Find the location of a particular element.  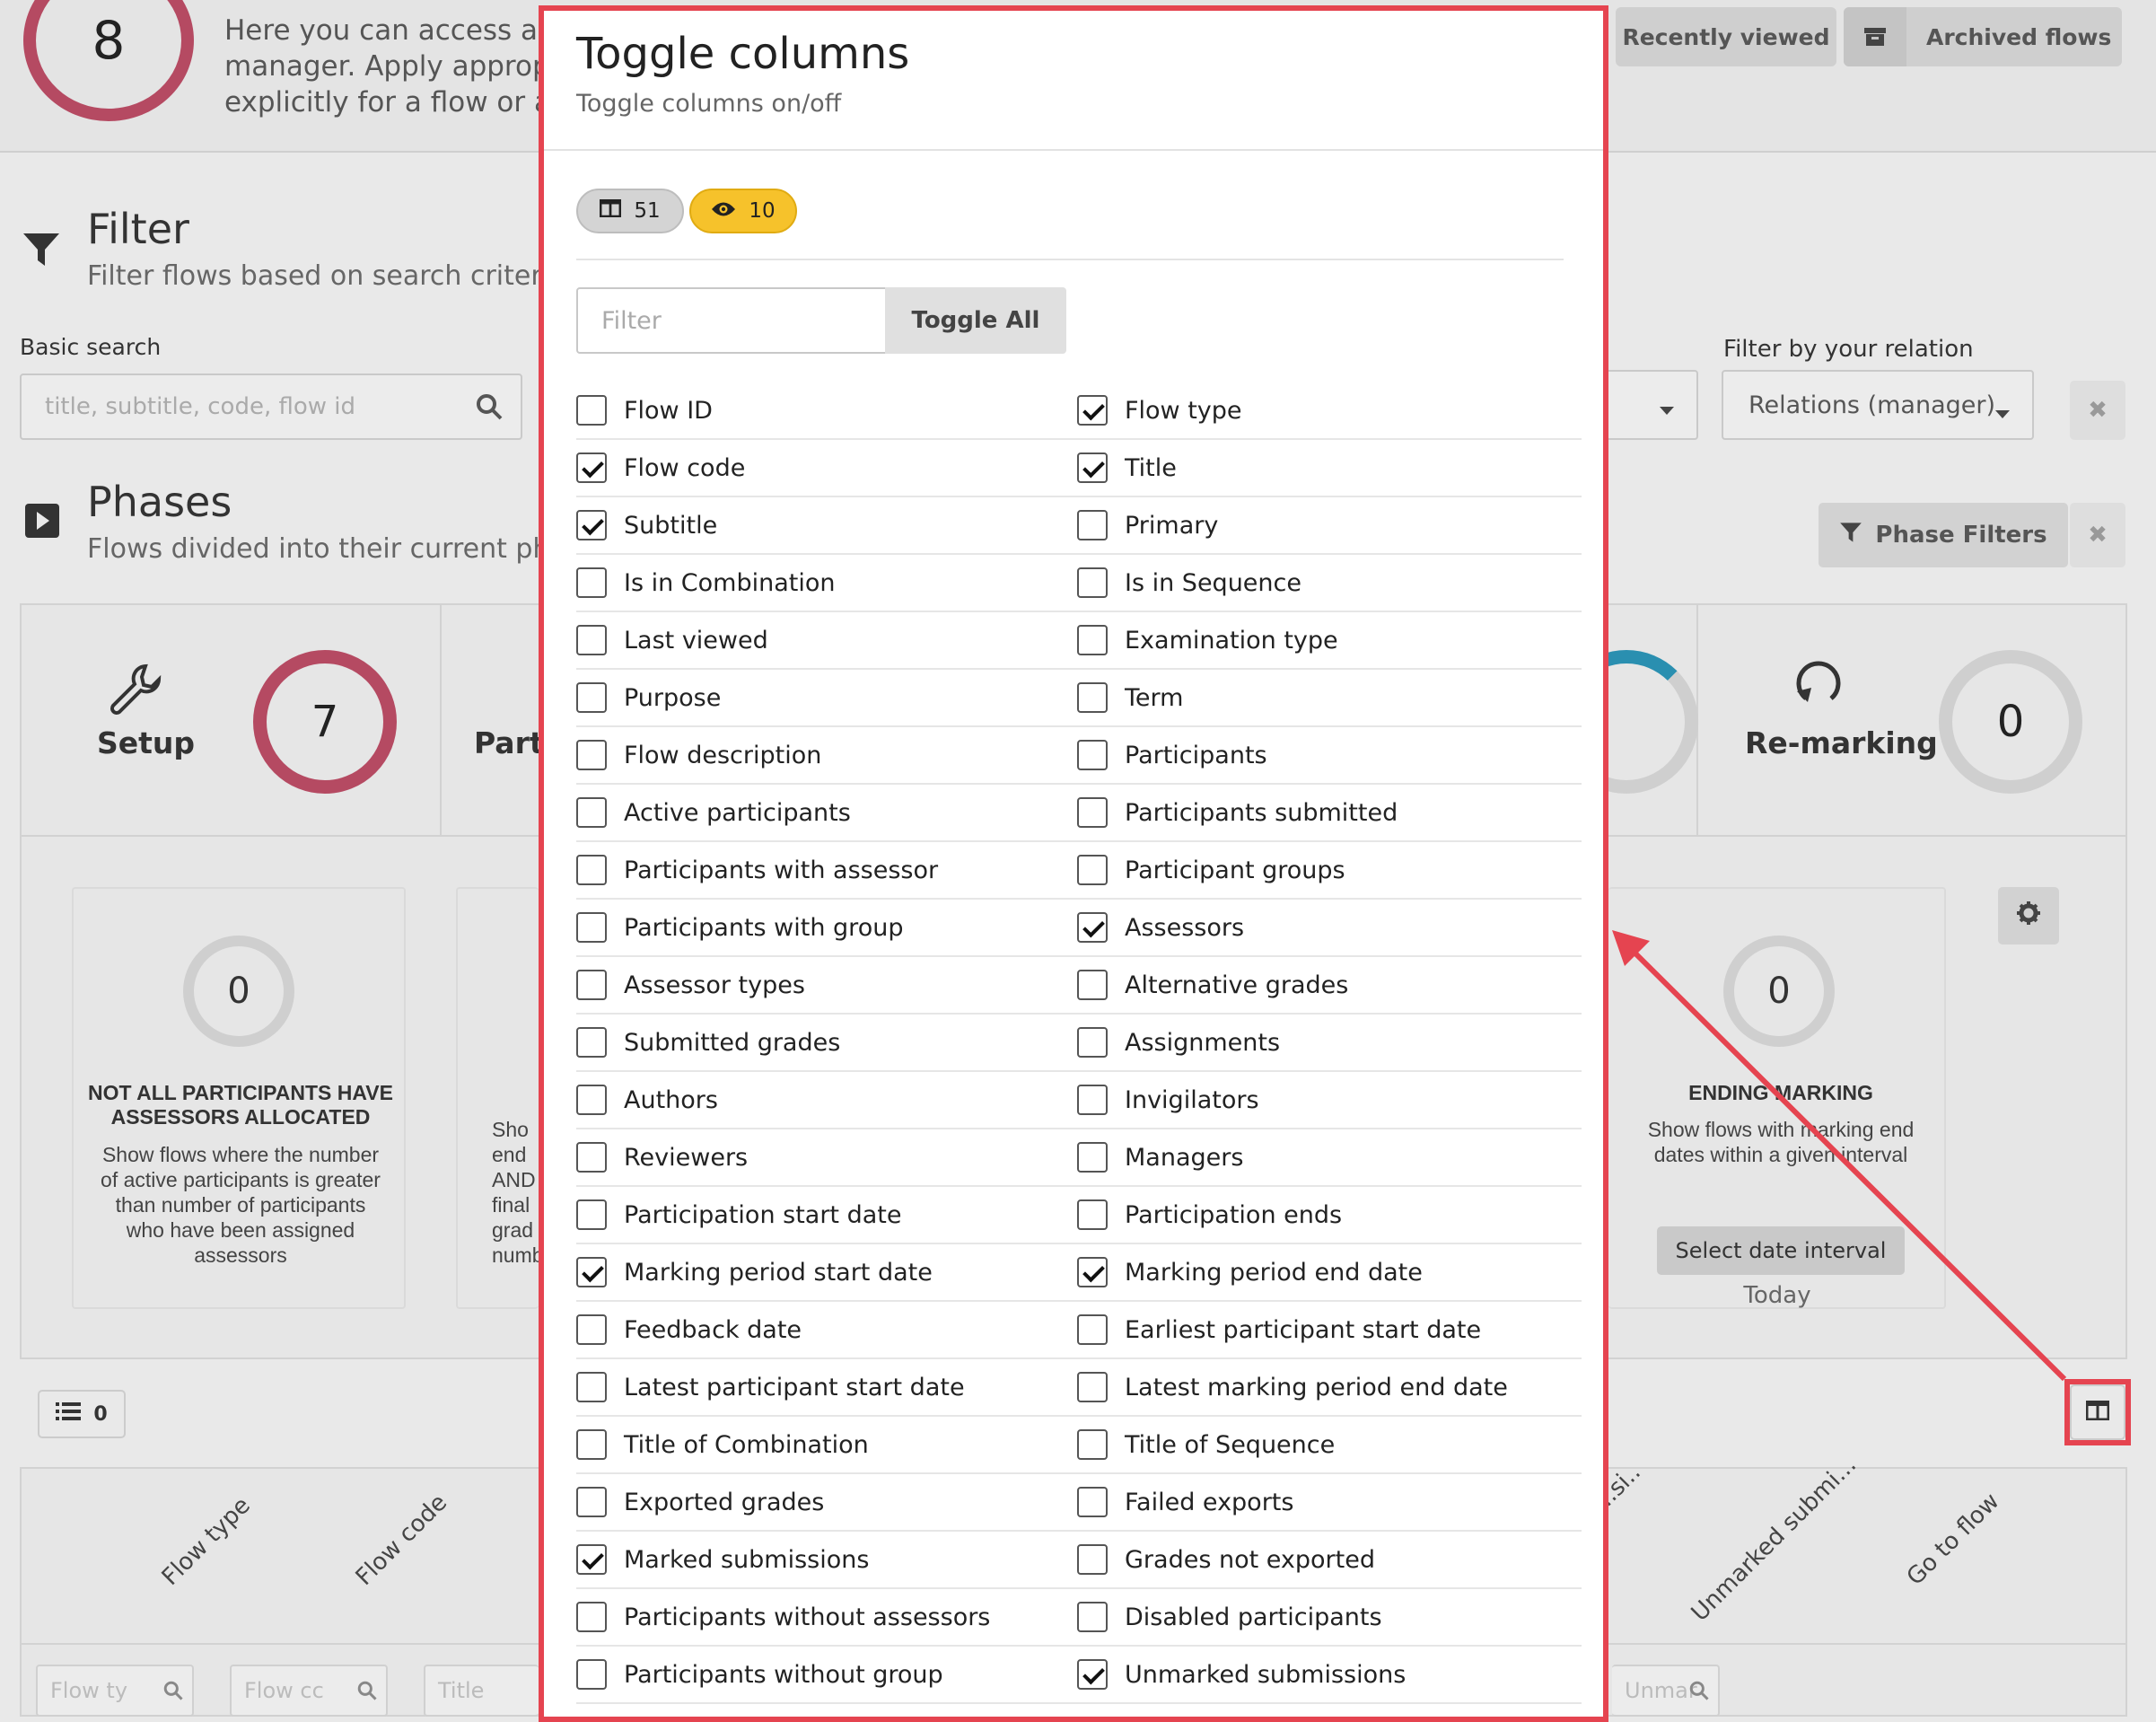

archived-flows-button: Archived flows is located at coordinates (1983, 36).